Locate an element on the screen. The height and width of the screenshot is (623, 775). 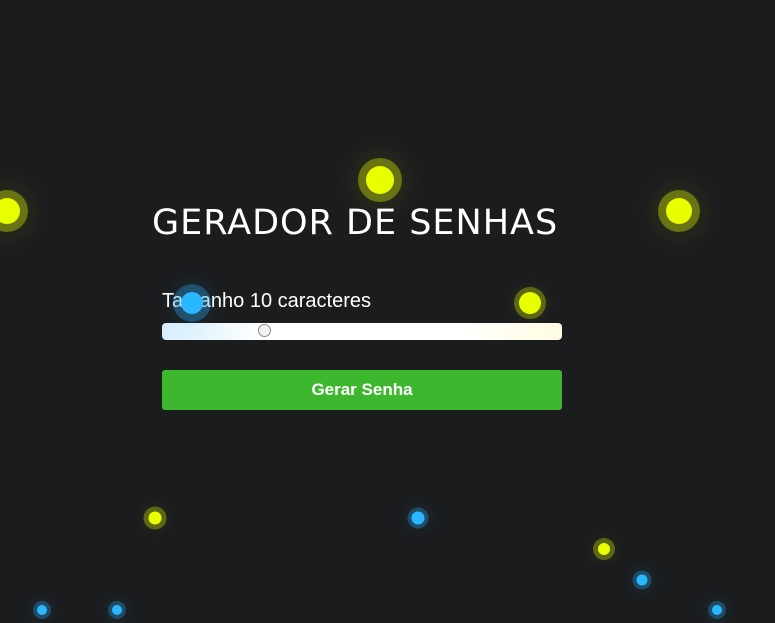
generate-password-button: Gerar Senha is located at coordinates (362, 390).